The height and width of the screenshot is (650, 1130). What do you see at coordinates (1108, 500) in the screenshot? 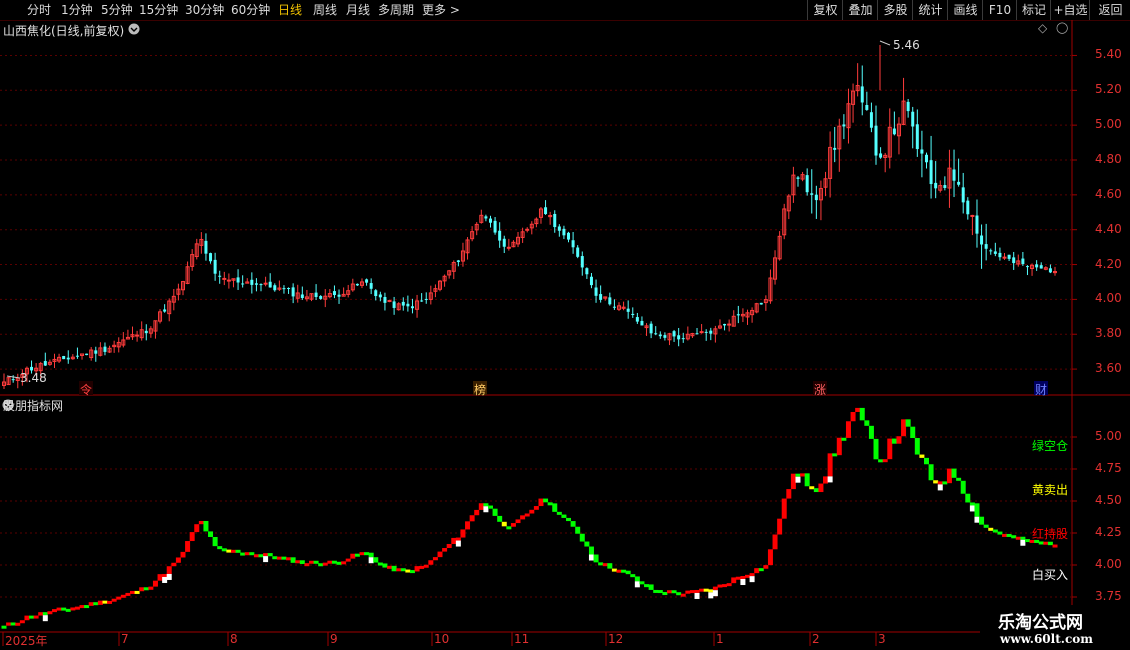
I see `indicator-tick-label: 4.50` at bounding box center [1108, 500].